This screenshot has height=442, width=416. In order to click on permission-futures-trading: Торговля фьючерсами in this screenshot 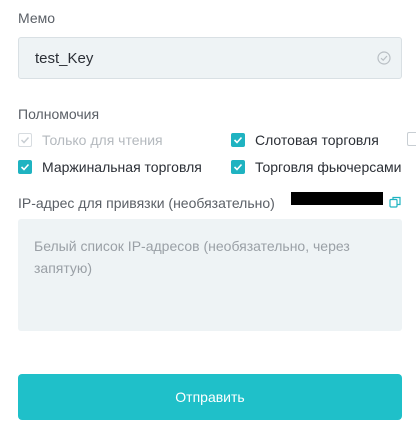, I will do `click(316, 167)`.